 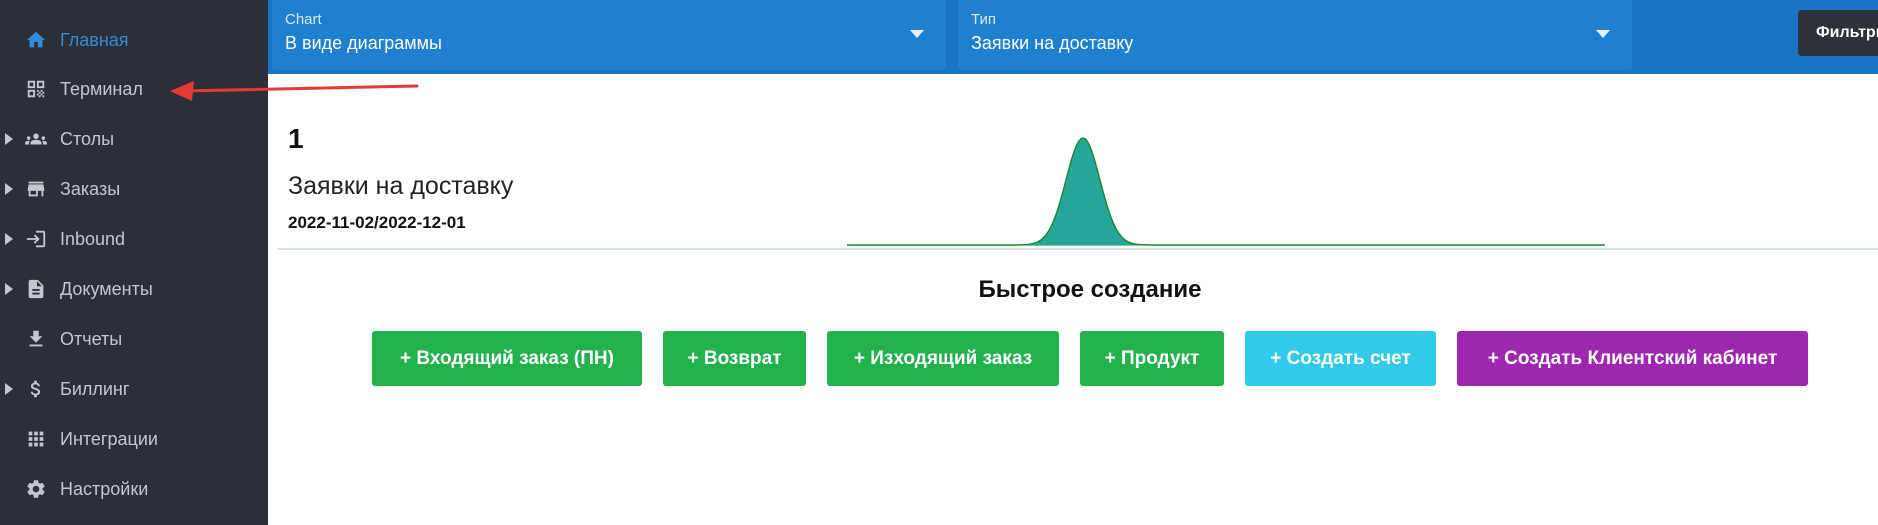 I want to click on download-icon, so click(x=36, y=339).